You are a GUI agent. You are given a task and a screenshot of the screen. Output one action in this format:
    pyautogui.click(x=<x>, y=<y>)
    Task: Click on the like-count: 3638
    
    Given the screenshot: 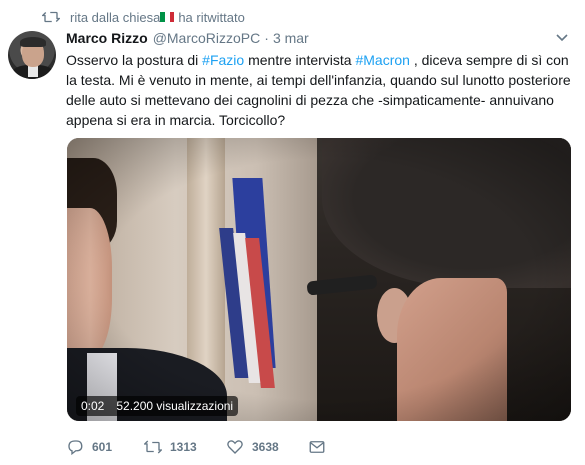 What is the action you would take?
    pyautogui.click(x=265, y=447)
    